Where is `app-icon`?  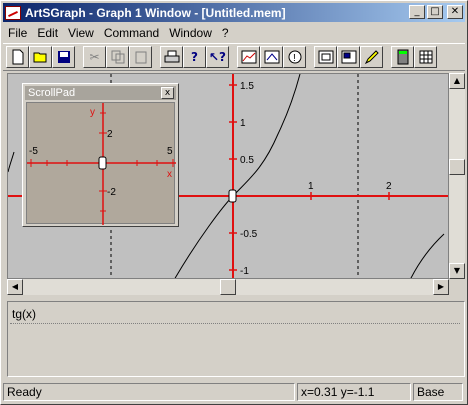 app-icon is located at coordinates (13, 12).